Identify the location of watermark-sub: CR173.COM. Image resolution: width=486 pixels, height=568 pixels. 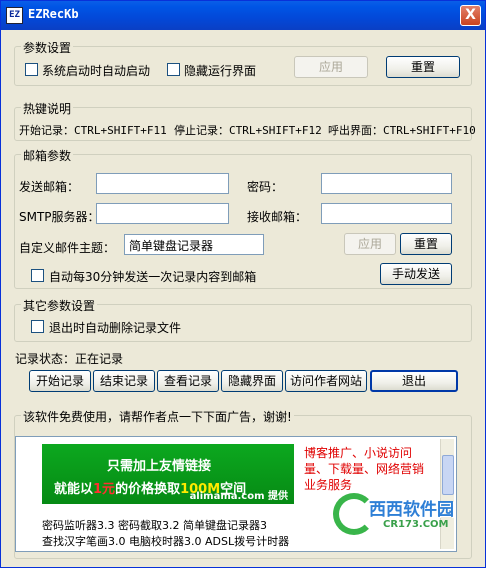
(416, 524).